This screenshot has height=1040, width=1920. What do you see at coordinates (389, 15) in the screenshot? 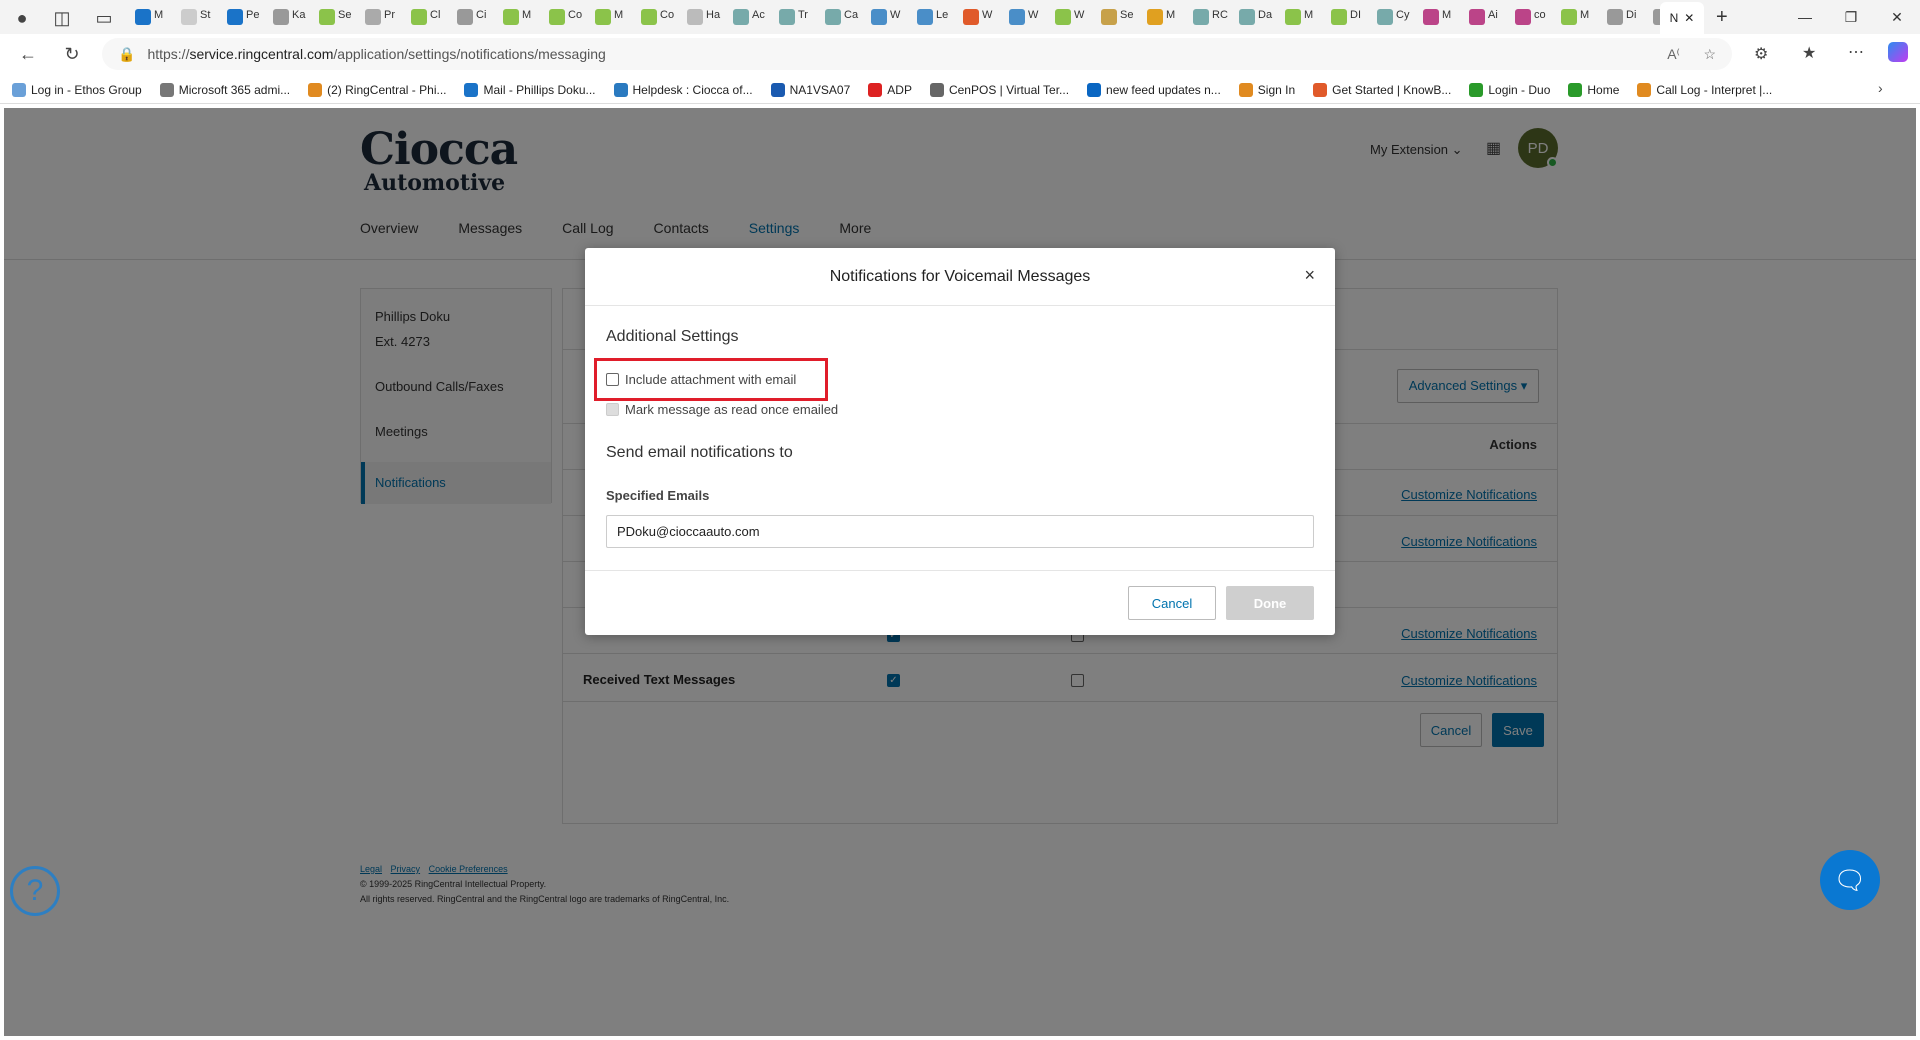
I see `tab-label: Pr` at bounding box center [389, 15].